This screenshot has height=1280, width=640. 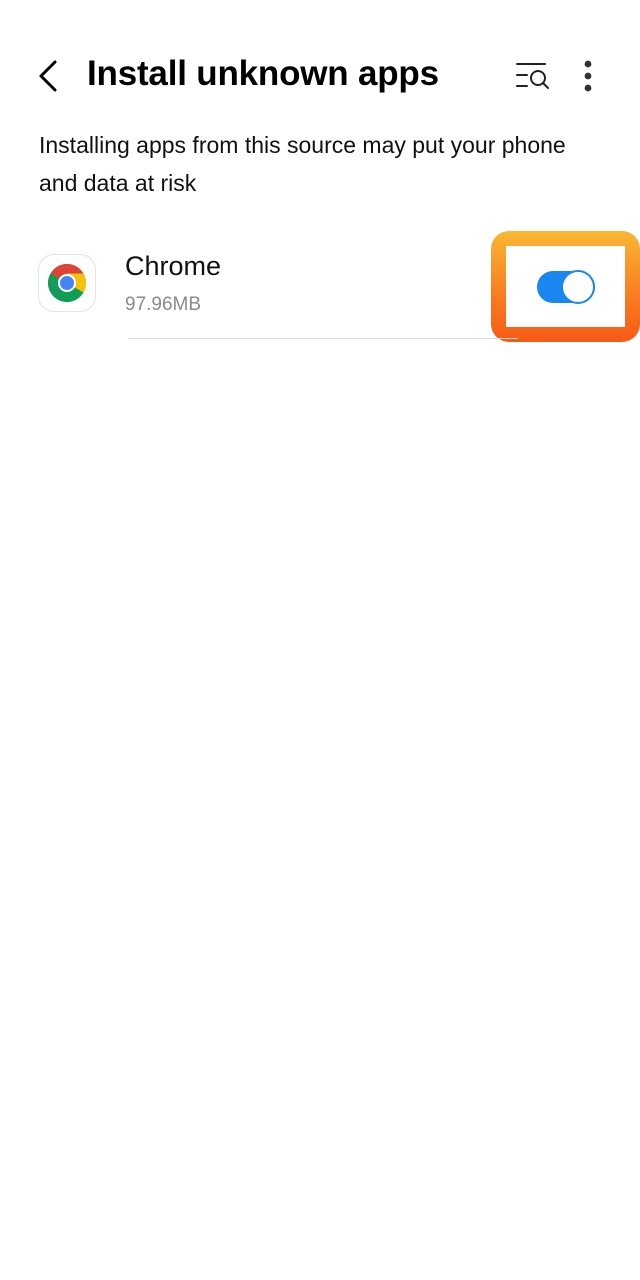 I want to click on more-vertical-icon, so click(x=588, y=76).